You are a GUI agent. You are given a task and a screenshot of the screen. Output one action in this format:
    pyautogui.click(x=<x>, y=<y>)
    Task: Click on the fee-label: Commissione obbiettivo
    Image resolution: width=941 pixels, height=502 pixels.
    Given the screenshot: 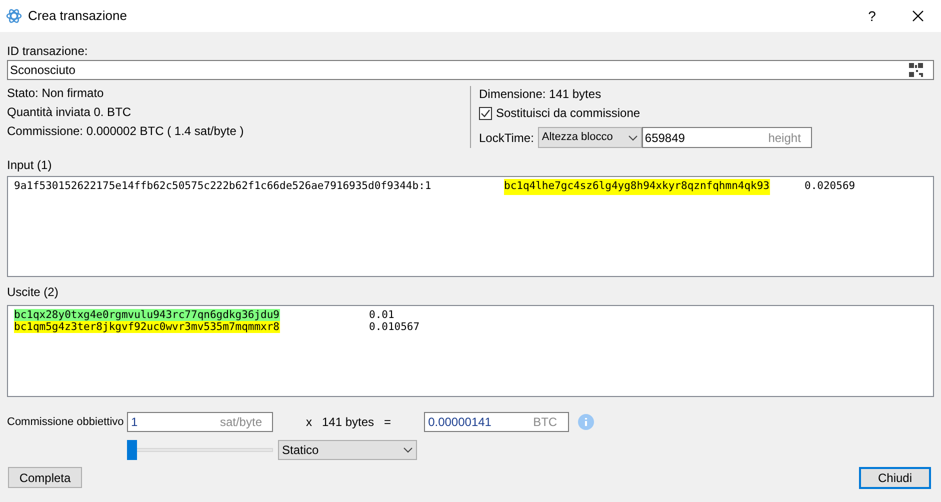 What is the action you would take?
    pyautogui.click(x=66, y=422)
    